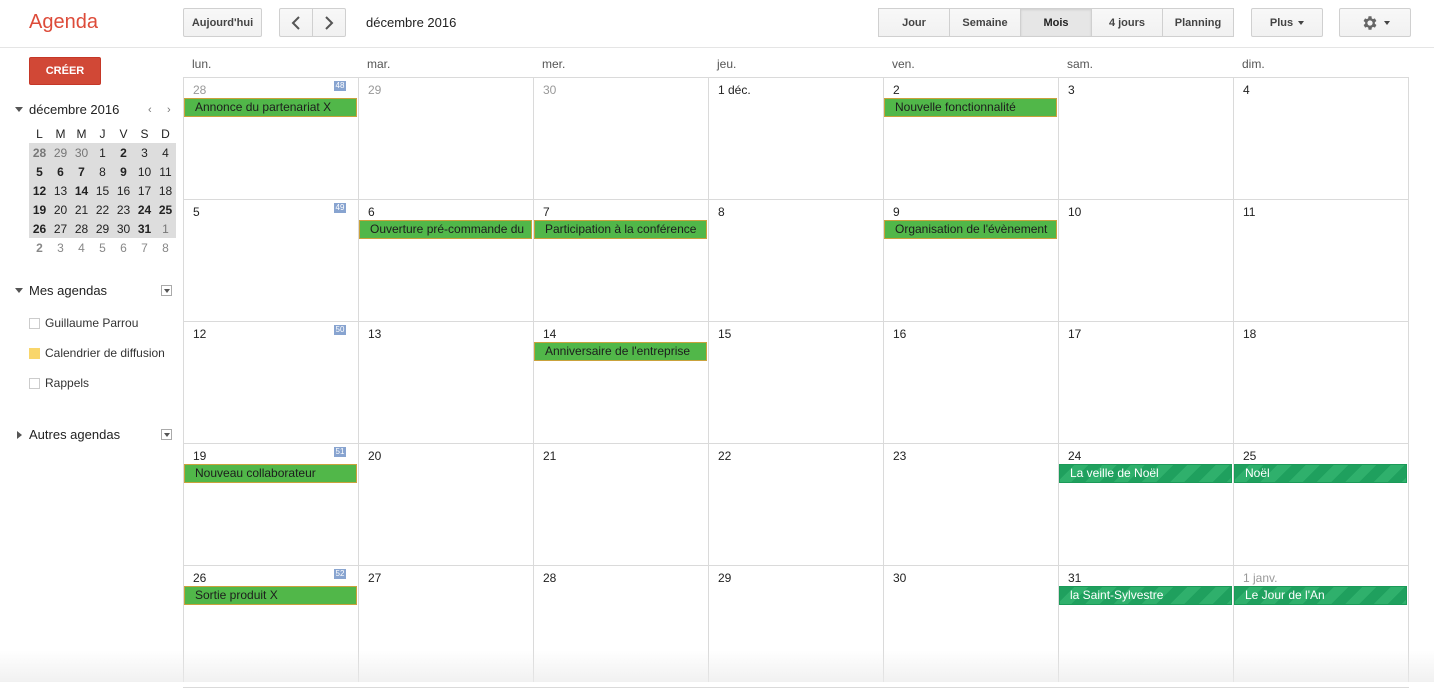 Image resolution: width=1434 pixels, height=688 pixels. What do you see at coordinates (39, 191) in the screenshot?
I see `mini-day: 12` at bounding box center [39, 191].